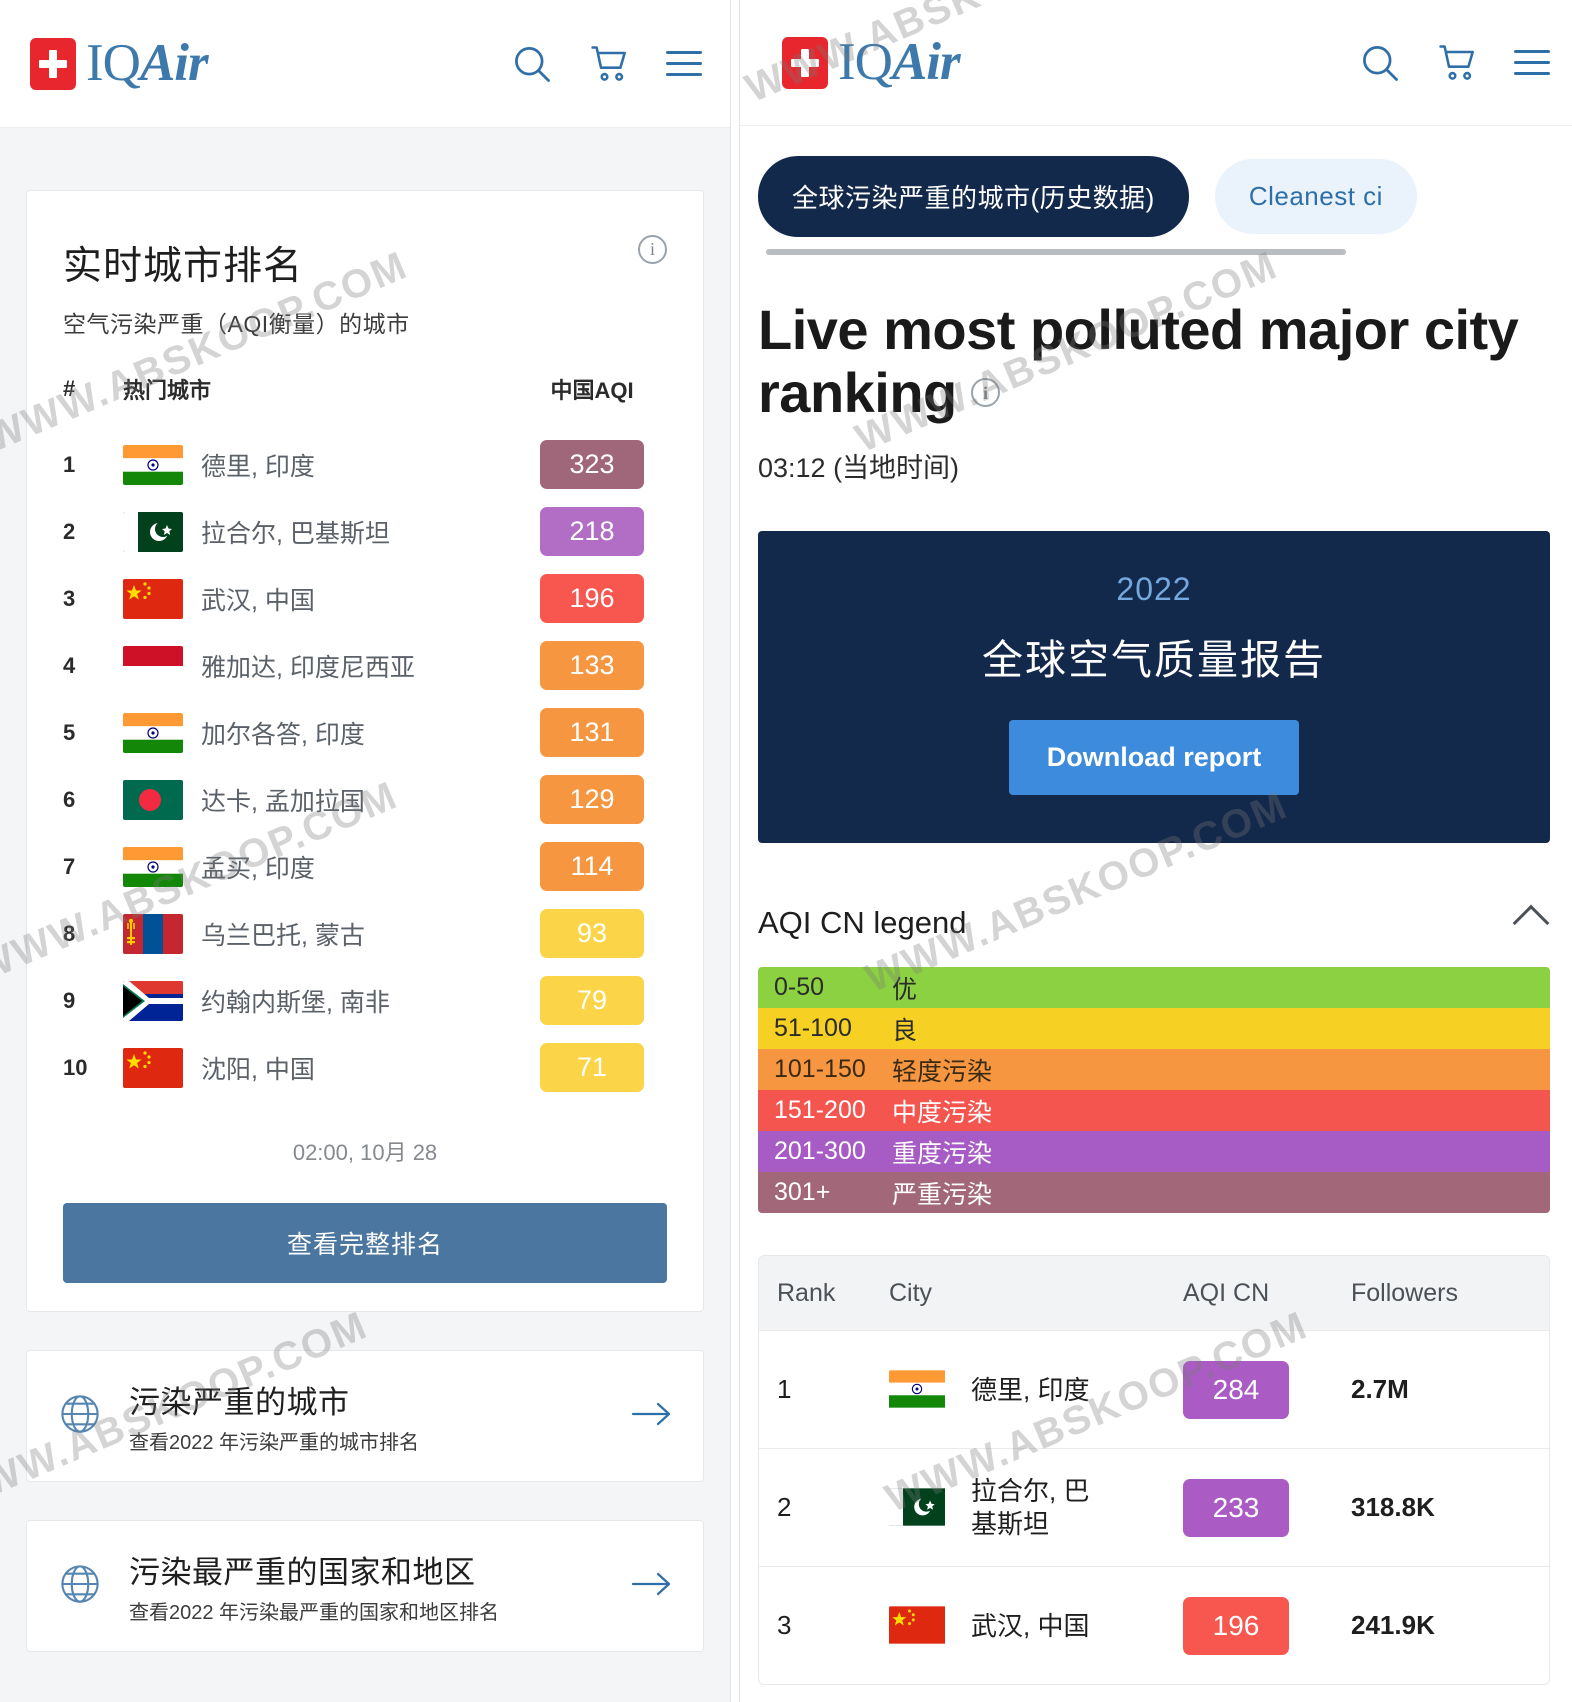  I want to click on row-rank: 3, so click(69, 598).